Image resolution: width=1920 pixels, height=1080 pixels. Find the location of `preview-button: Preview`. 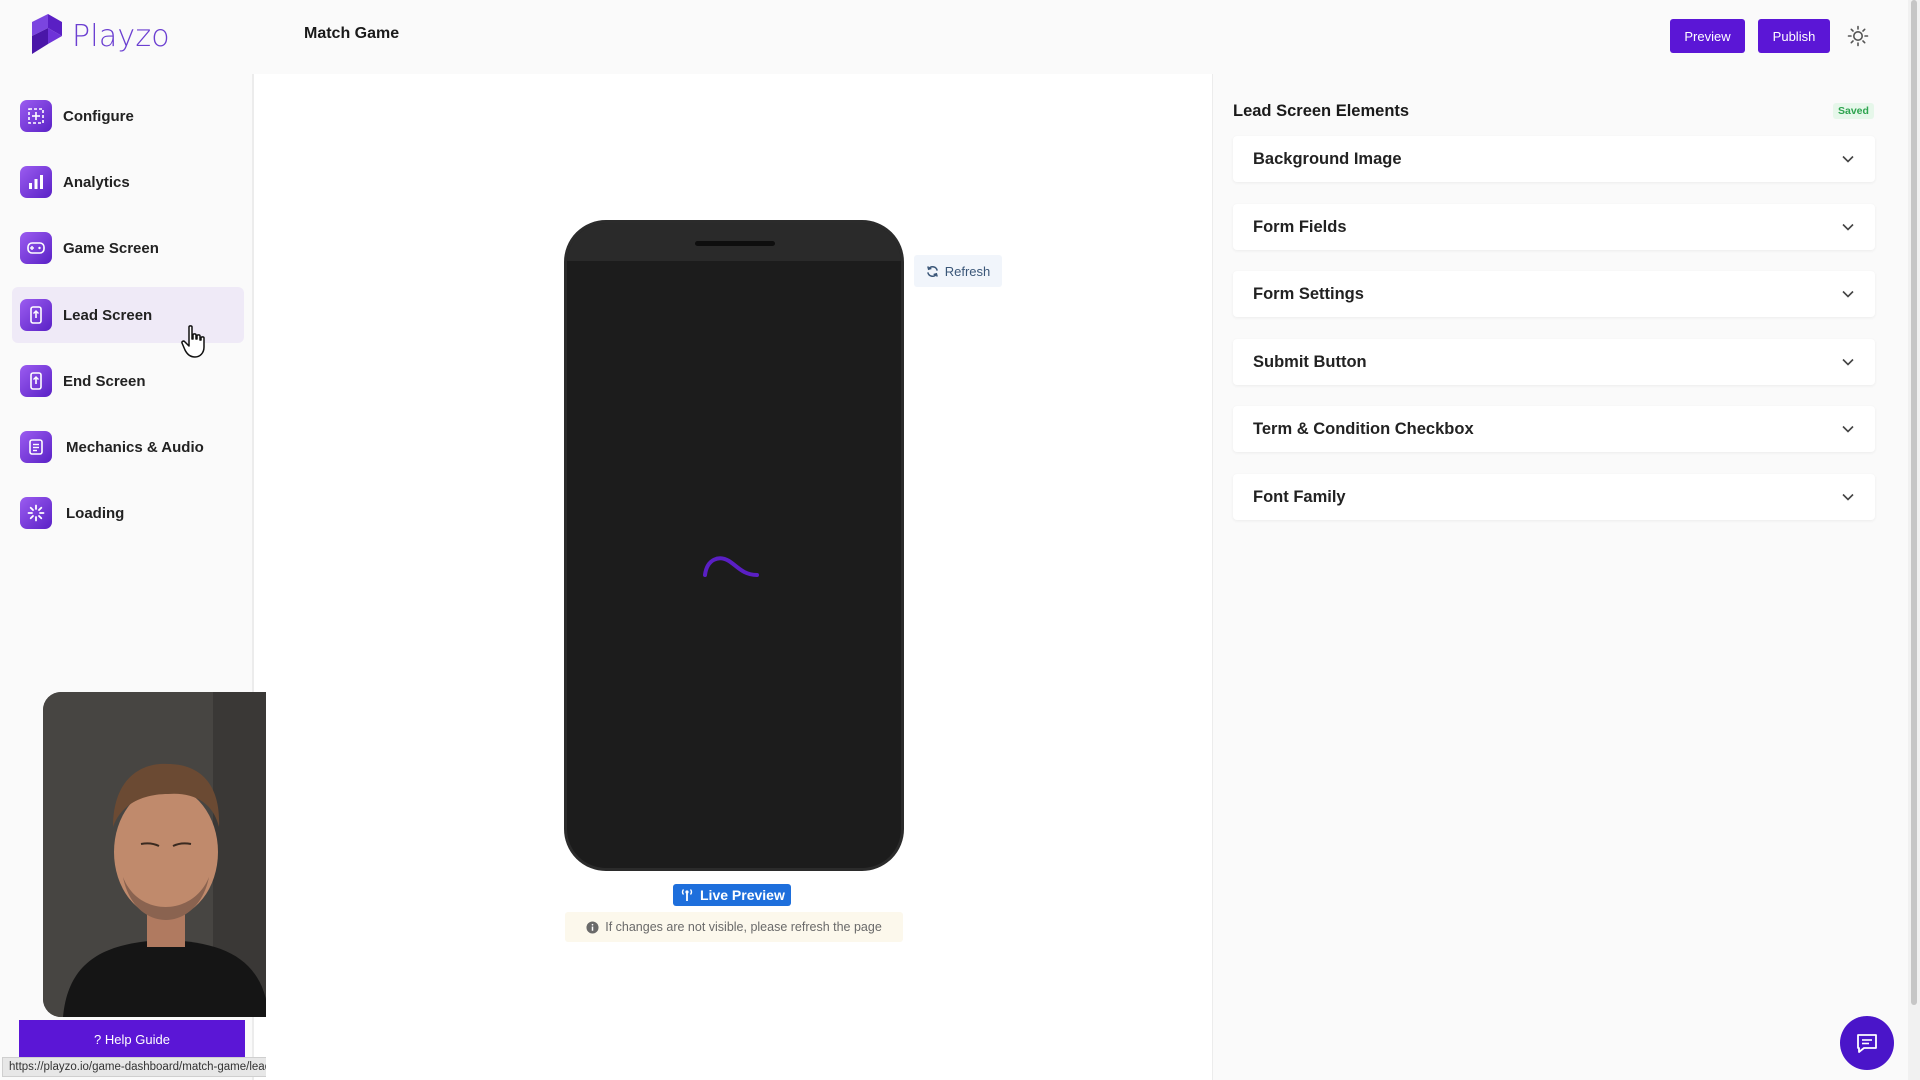

preview-button: Preview is located at coordinates (1707, 36).